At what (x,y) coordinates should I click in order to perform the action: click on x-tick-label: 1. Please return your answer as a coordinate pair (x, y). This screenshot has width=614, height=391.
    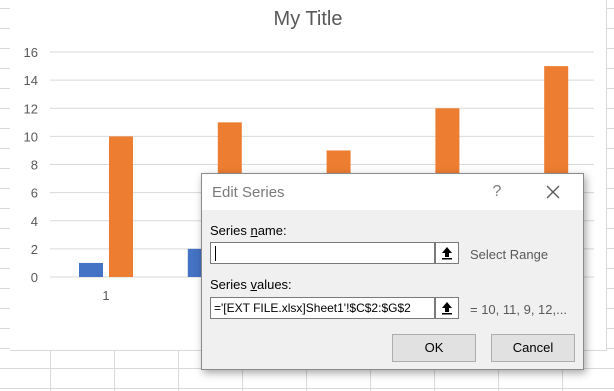
    Looking at the image, I should click on (105, 295).